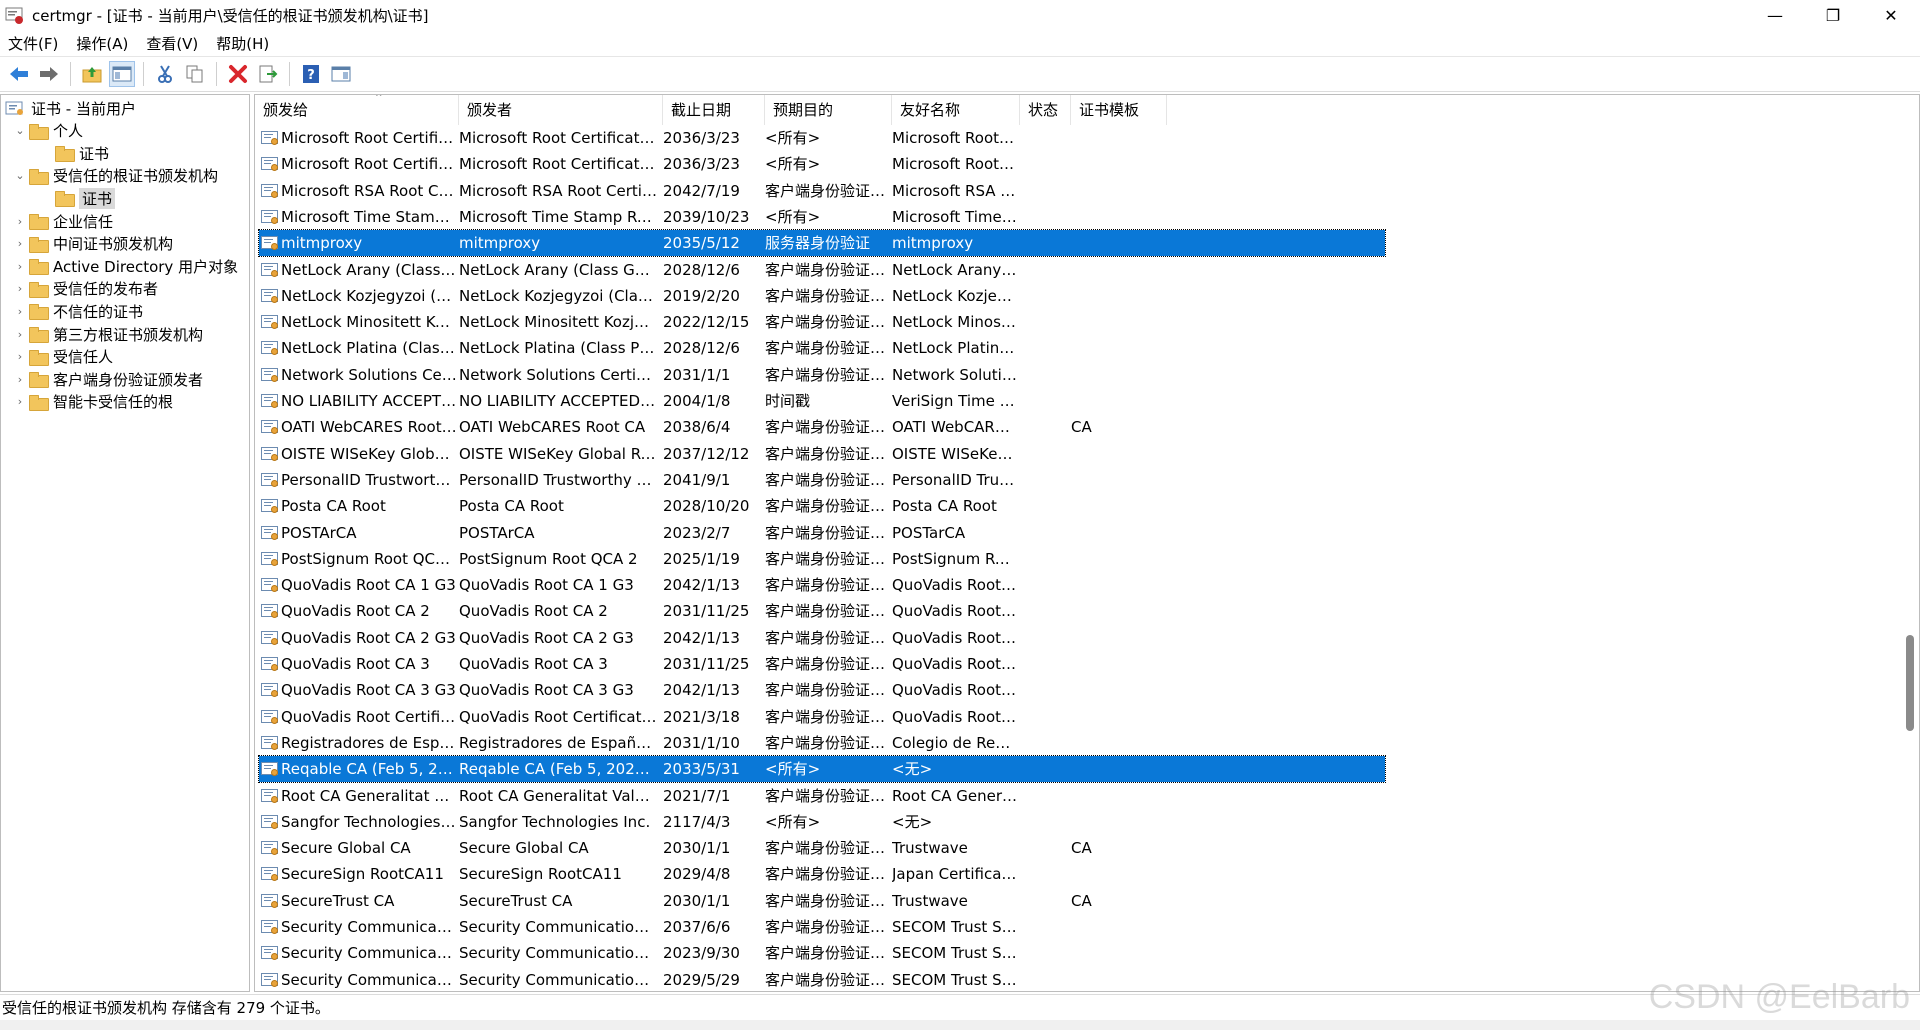 The width and height of the screenshot is (1920, 1030). I want to click on tree-node: › 受信任人, so click(63, 357).